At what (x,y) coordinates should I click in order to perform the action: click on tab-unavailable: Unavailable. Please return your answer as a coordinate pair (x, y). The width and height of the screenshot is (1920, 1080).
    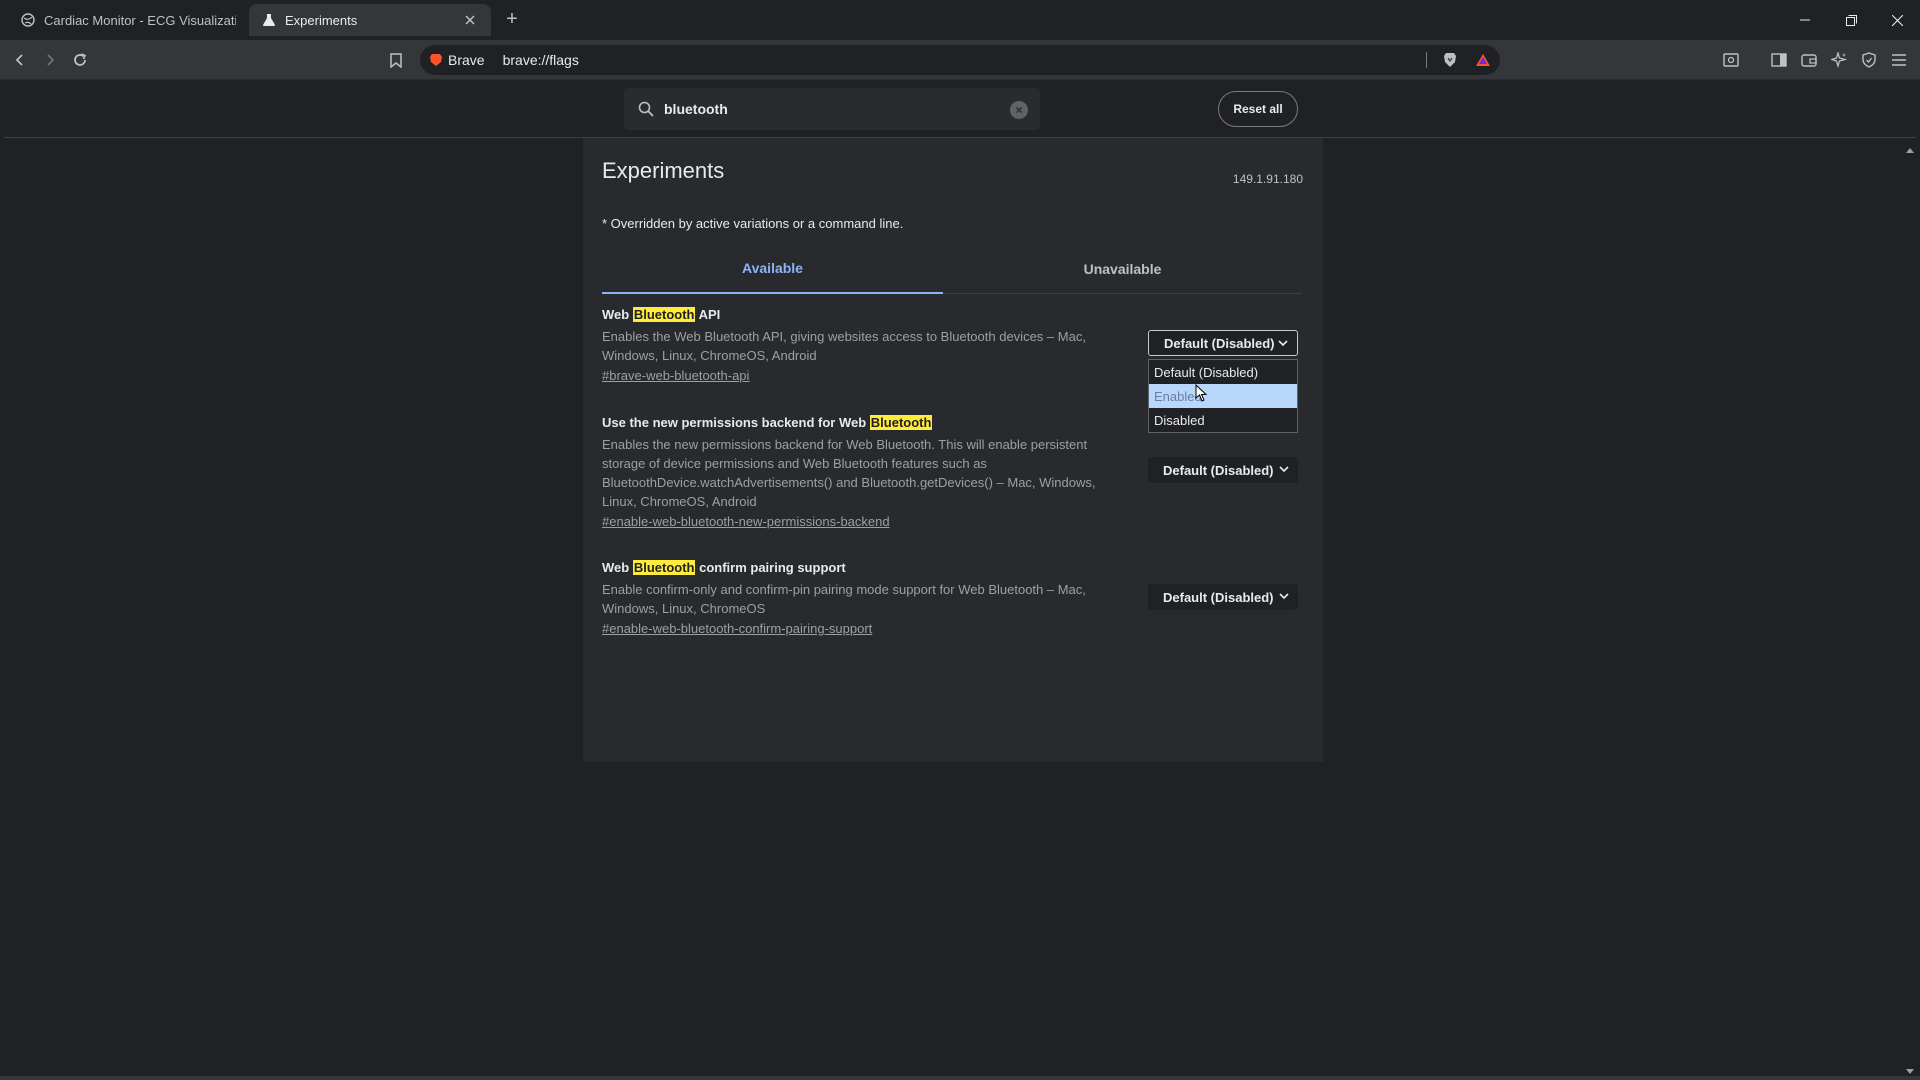
    Looking at the image, I should click on (1122, 269).